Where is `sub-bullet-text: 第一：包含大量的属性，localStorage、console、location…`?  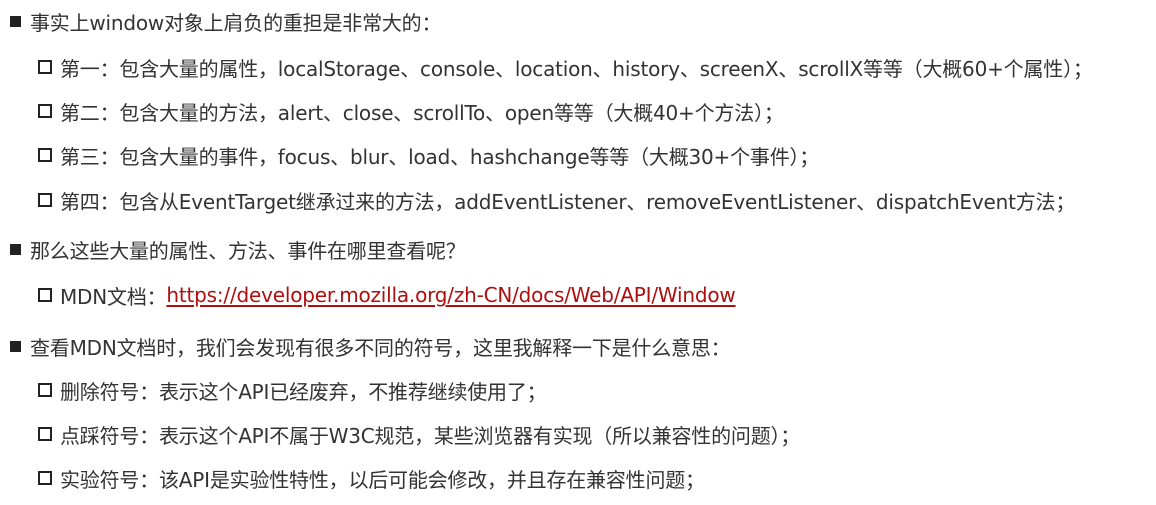
sub-bullet-text: 第一：包含大量的属性，localStorage、console、location… is located at coordinates (576, 68).